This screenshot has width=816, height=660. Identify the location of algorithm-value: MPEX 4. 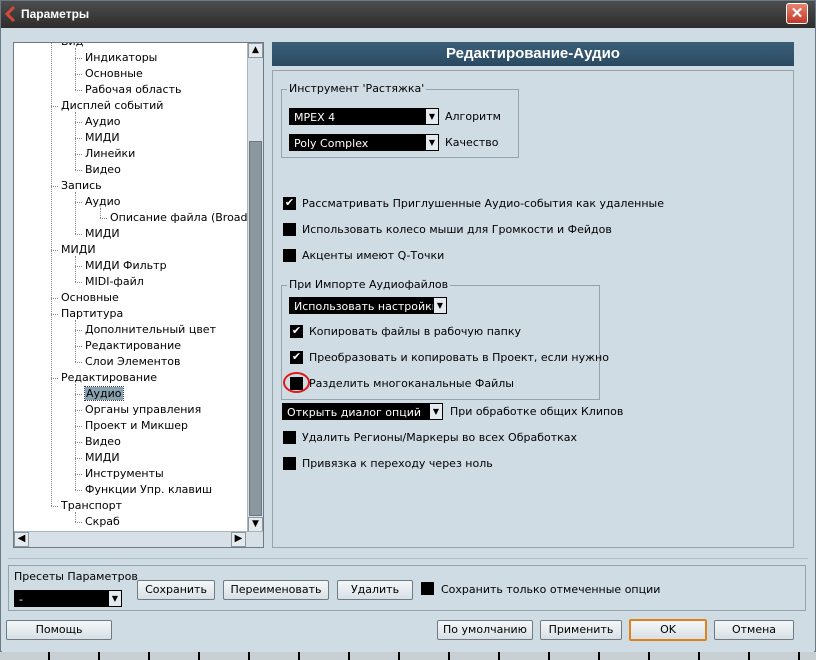
(315, 117).